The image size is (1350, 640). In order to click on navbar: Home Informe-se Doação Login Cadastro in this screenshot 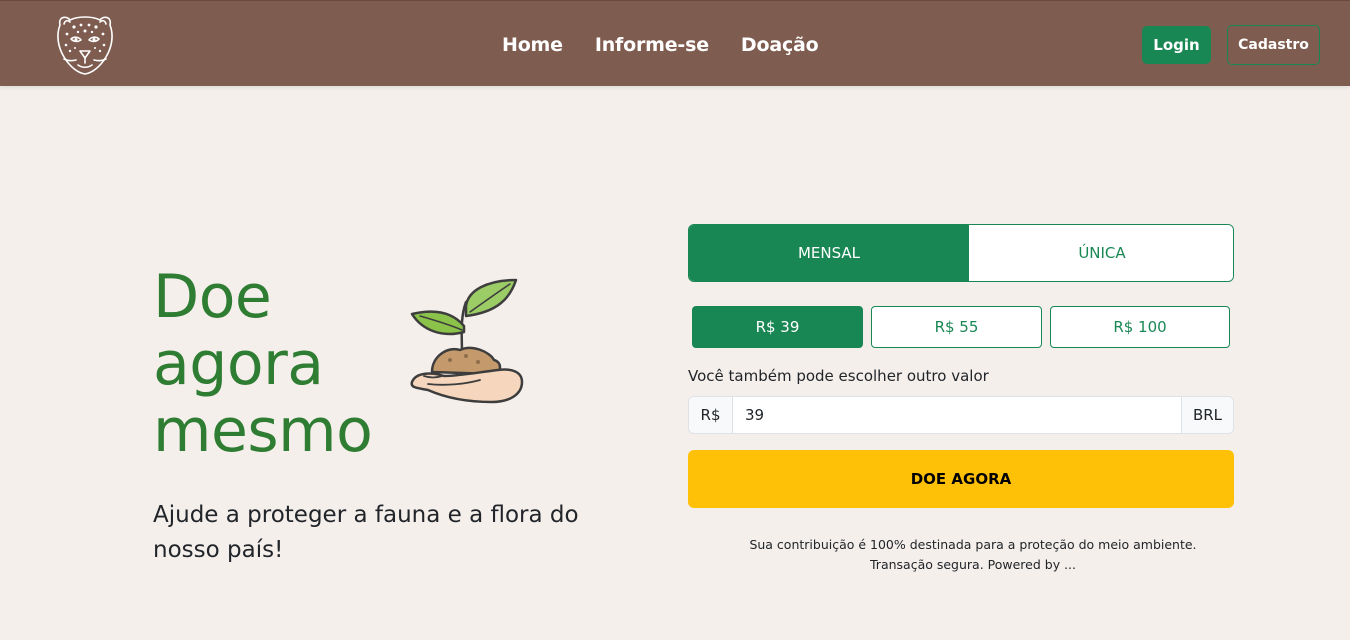, I will do `click(675, 43)`.